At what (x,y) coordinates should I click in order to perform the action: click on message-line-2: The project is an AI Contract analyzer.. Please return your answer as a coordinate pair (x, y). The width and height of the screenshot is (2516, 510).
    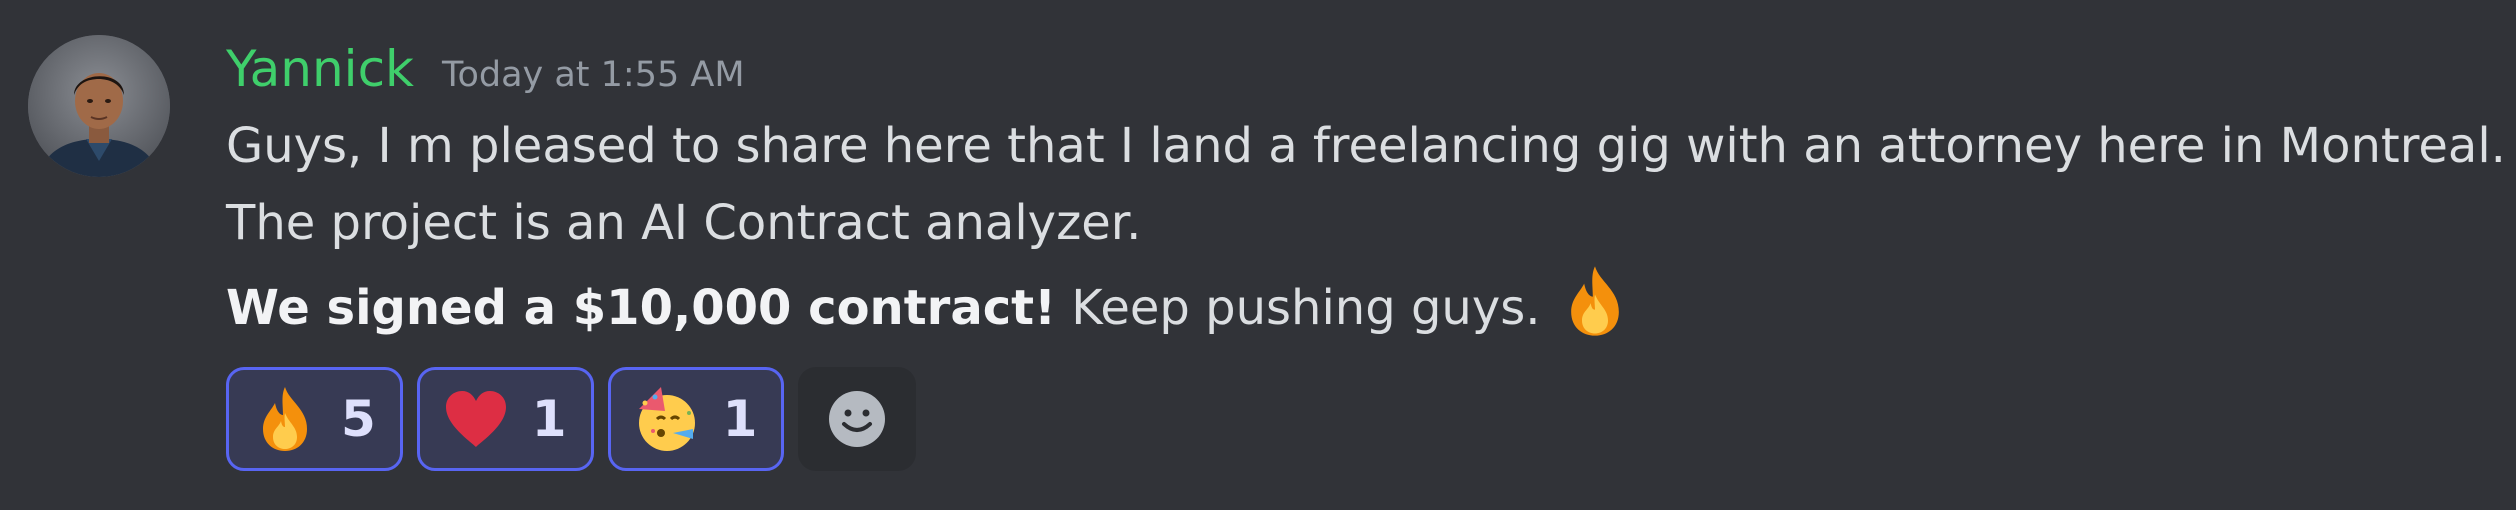
    Looking at the image, I should click on (684, 223).